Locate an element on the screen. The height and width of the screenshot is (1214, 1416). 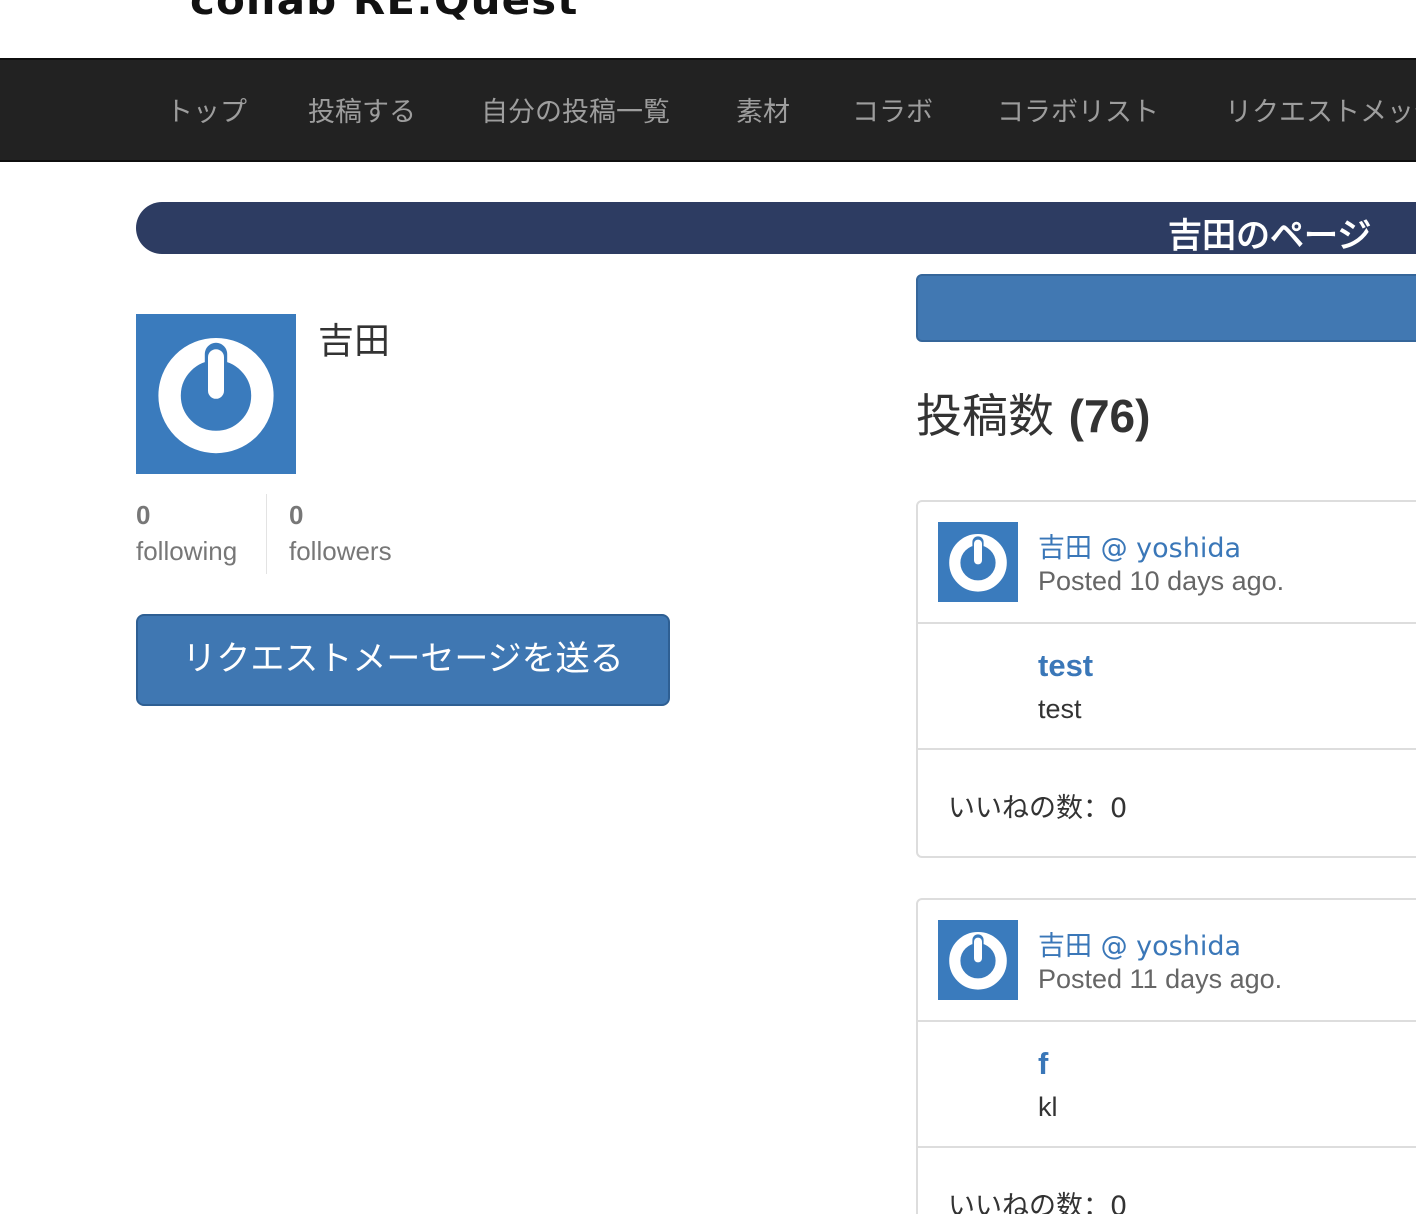
posts-tab-bar is located at coordinates (1166, 308).